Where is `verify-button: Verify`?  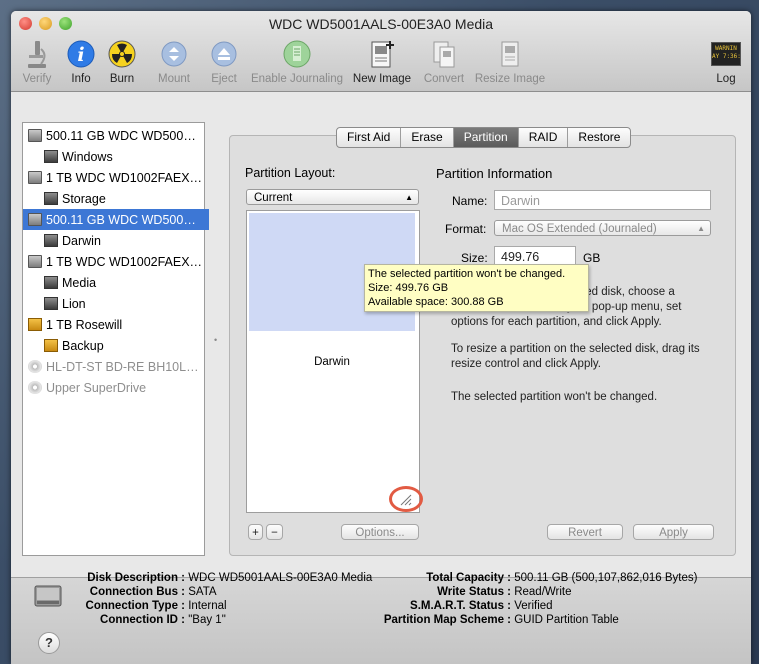 verify-button: Verify is located at coordinates (37, 61).